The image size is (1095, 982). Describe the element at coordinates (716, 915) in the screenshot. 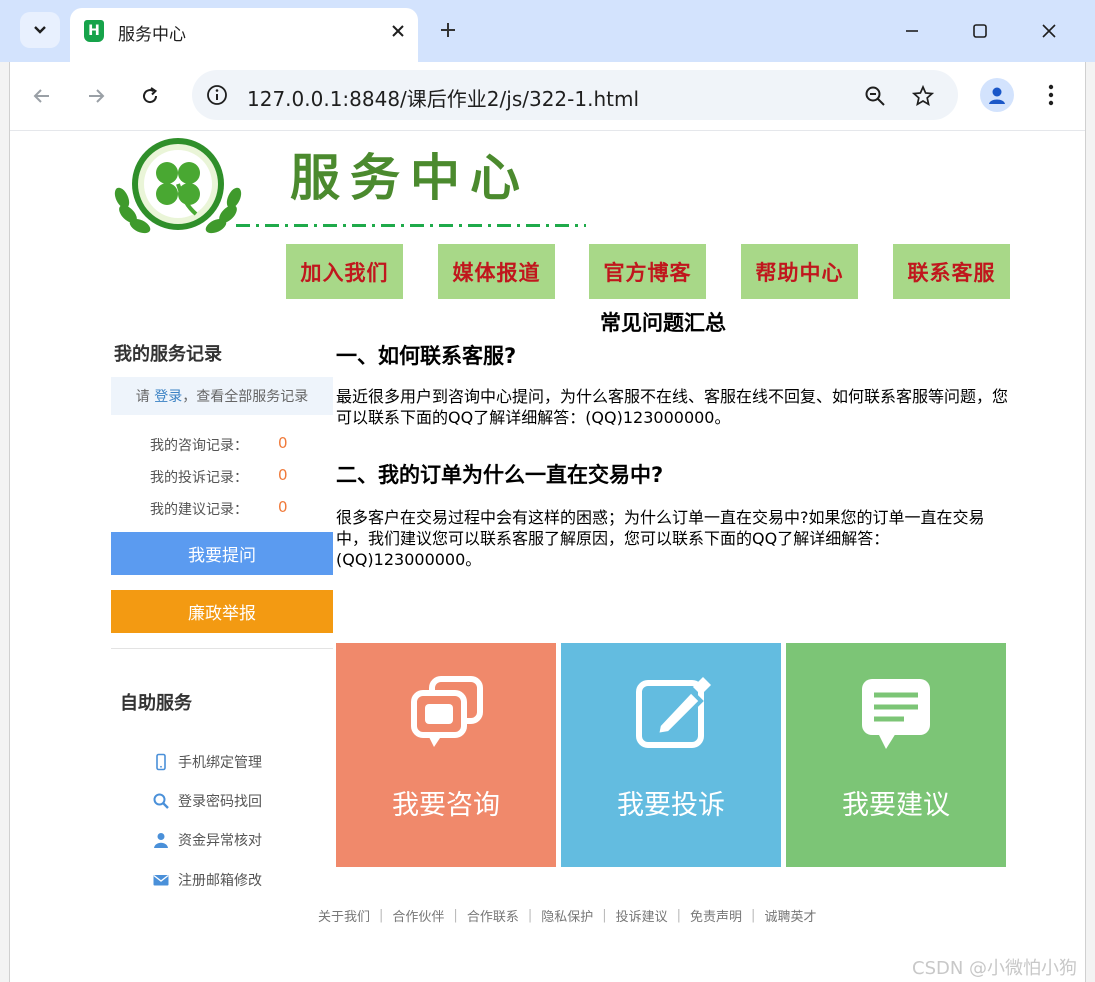

I see `footer-disclaimer: 免责声明` at that location.